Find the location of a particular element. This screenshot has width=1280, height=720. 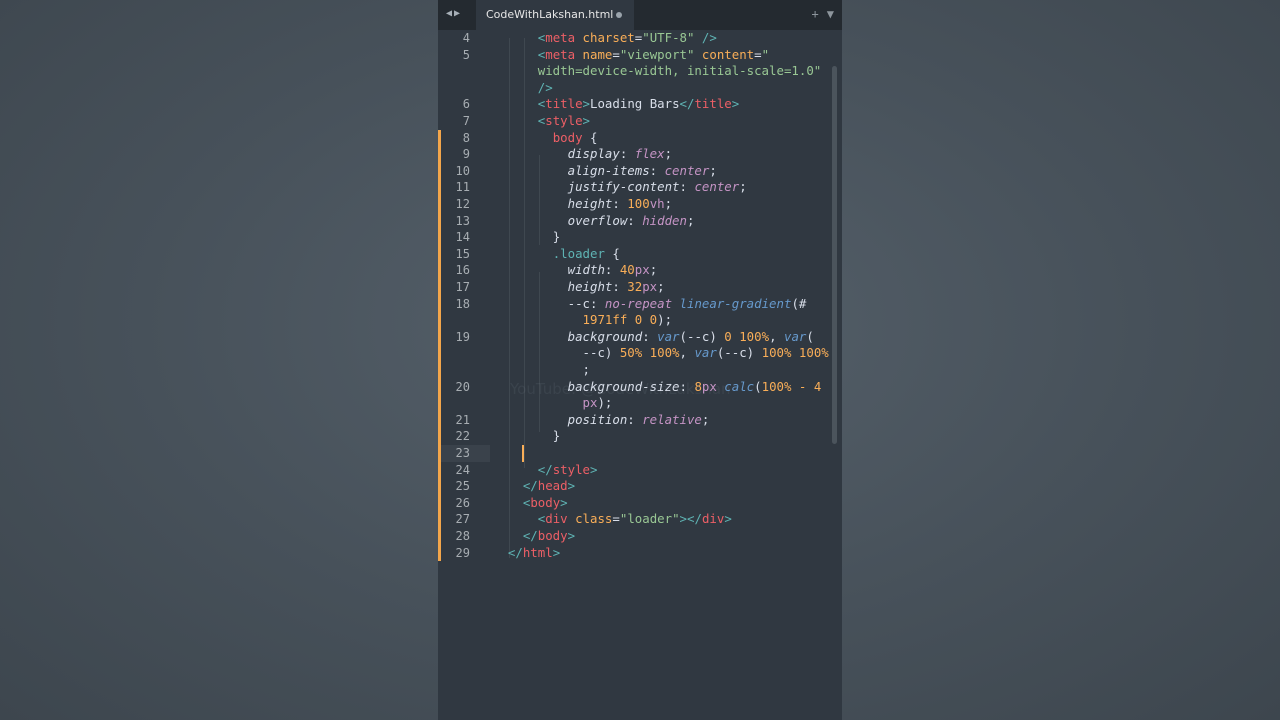

code-token: var is located at coordinates (795, 336).